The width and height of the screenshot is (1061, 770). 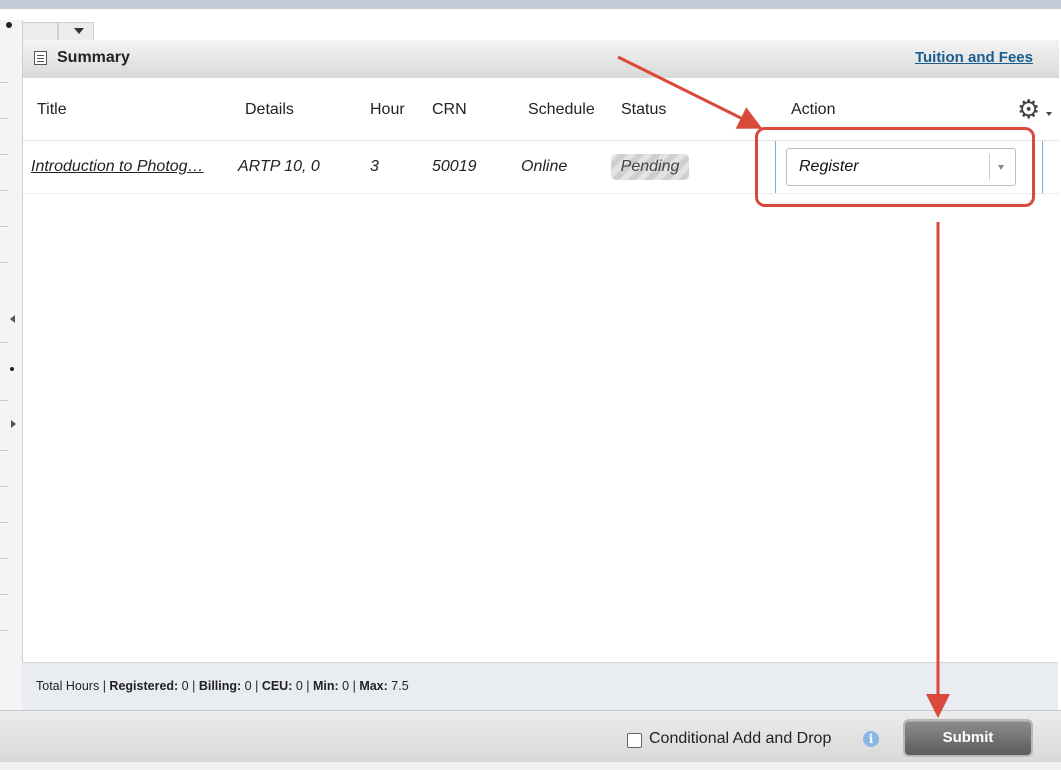 What do you see at coordinates (561, 110) in the screenshot?
I see `column-header-schedule: Schedule` at bounding box center [561, 110].